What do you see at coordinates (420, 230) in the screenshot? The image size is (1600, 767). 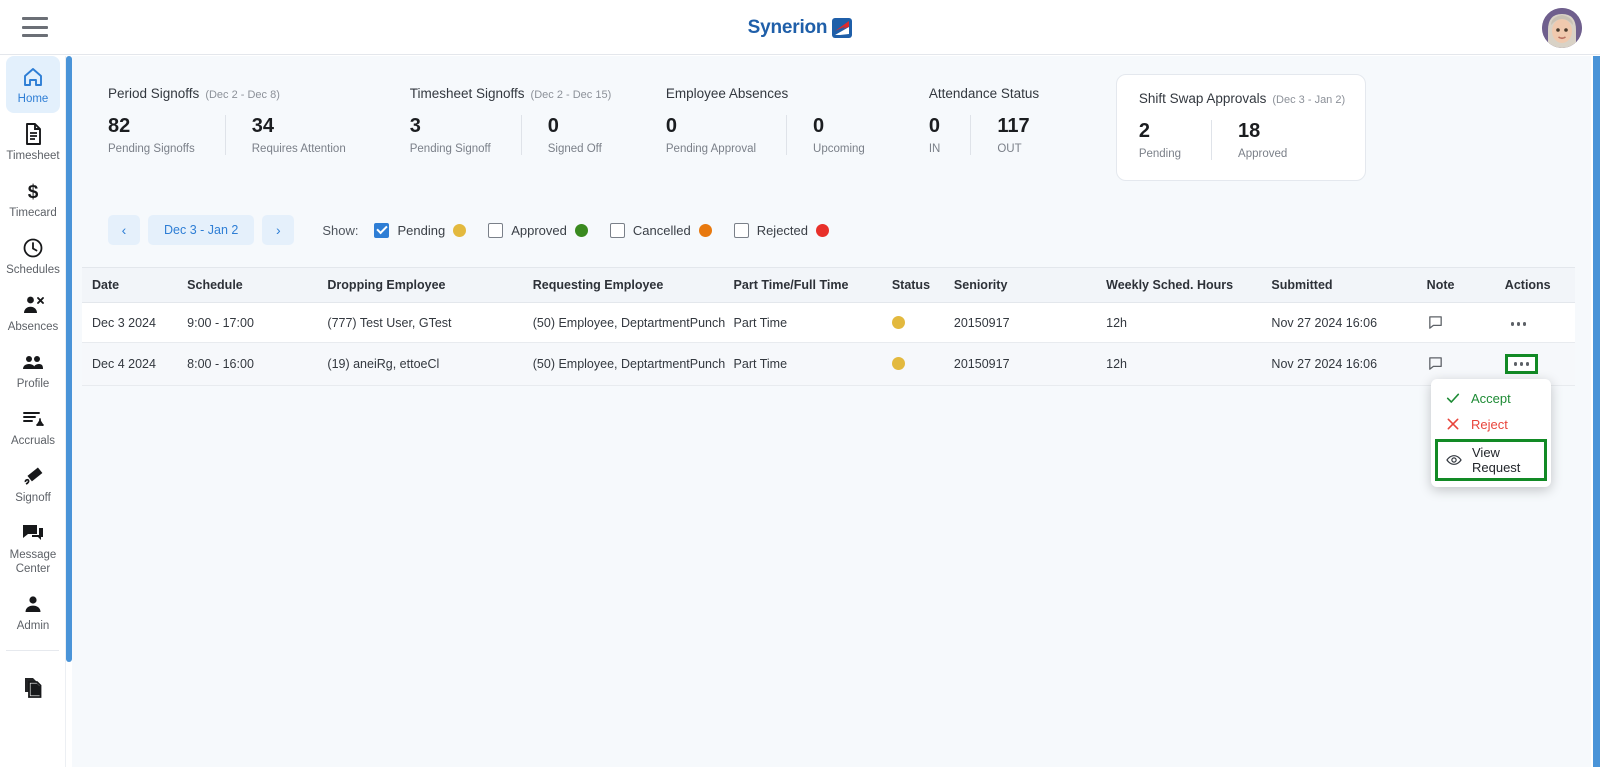 I see `filter-pending: Pending` at bounding box center [420, 230].